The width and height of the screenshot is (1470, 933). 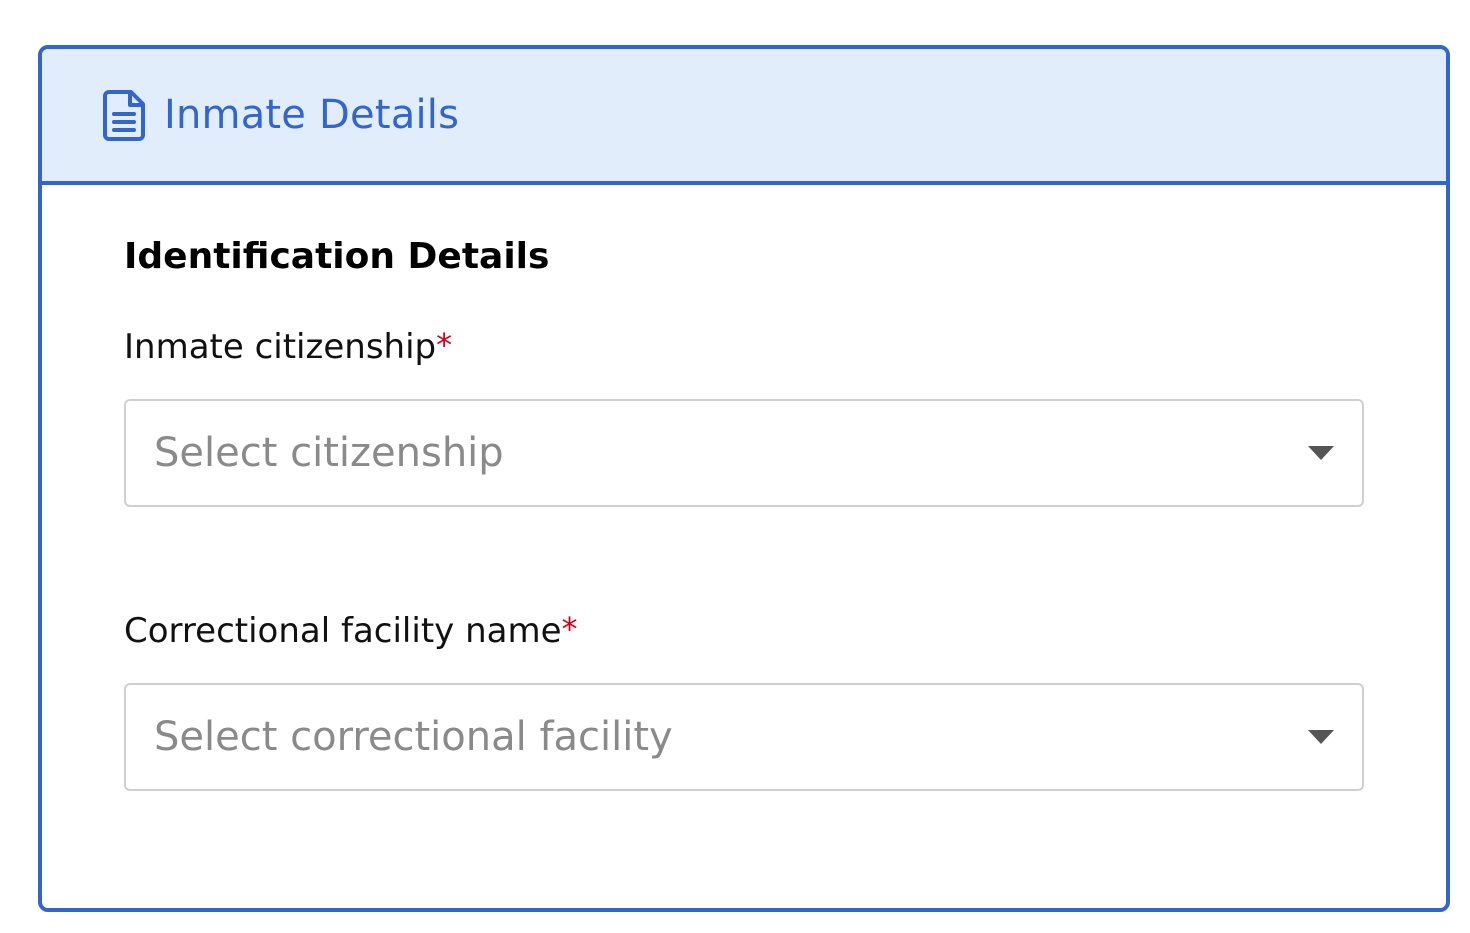 What do you see at coordinates (337, 256) in the screenshot?
I see `section-title: Identification Details` at bounding box center [337, 256].